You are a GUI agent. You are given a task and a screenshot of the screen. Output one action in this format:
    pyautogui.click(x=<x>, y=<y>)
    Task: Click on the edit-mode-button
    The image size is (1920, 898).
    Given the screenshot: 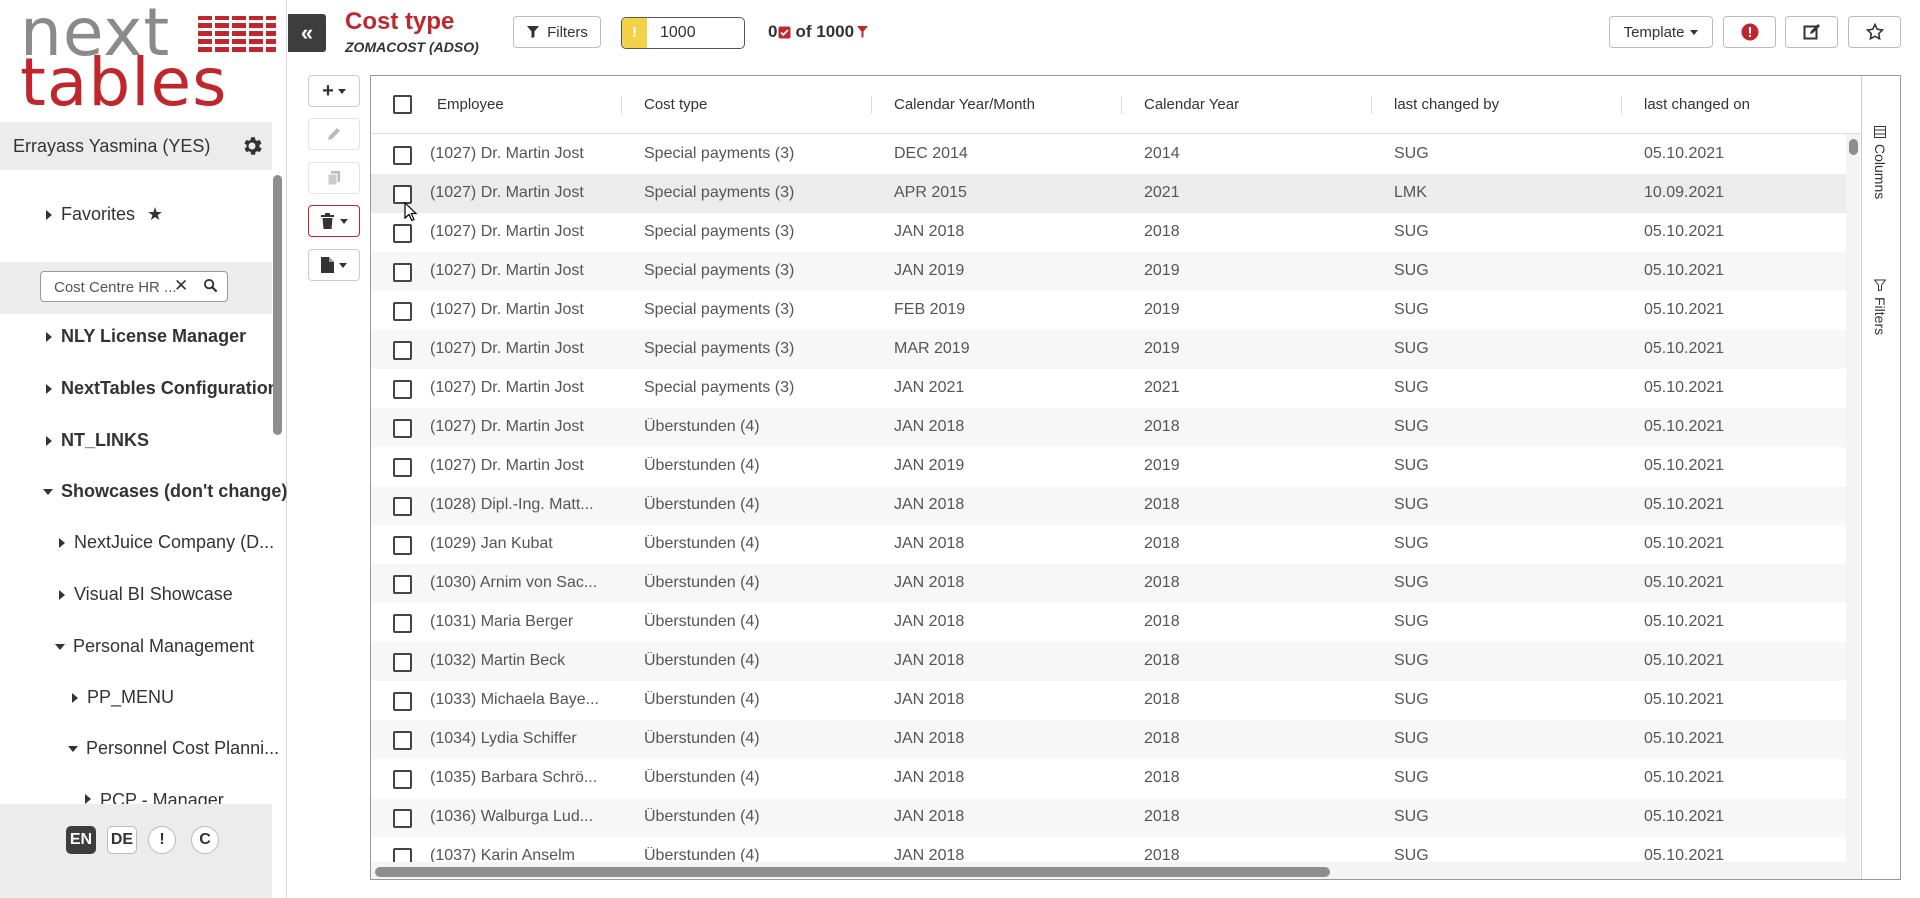 What is the action you would take?
    pyautogui.click(x=1811, y=32)
    